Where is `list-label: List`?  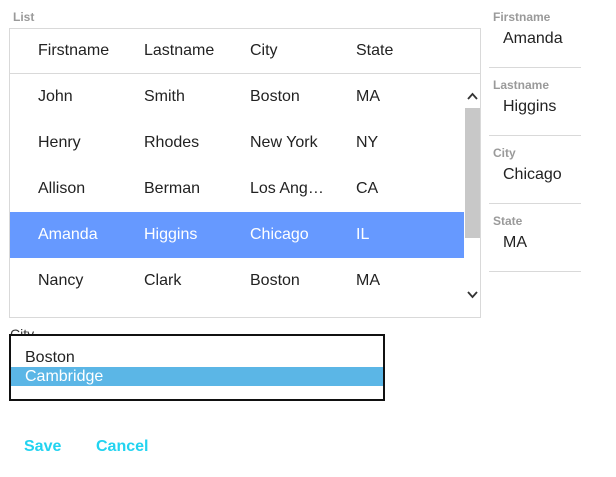
list-label: List is located at coordinates (24, 17).